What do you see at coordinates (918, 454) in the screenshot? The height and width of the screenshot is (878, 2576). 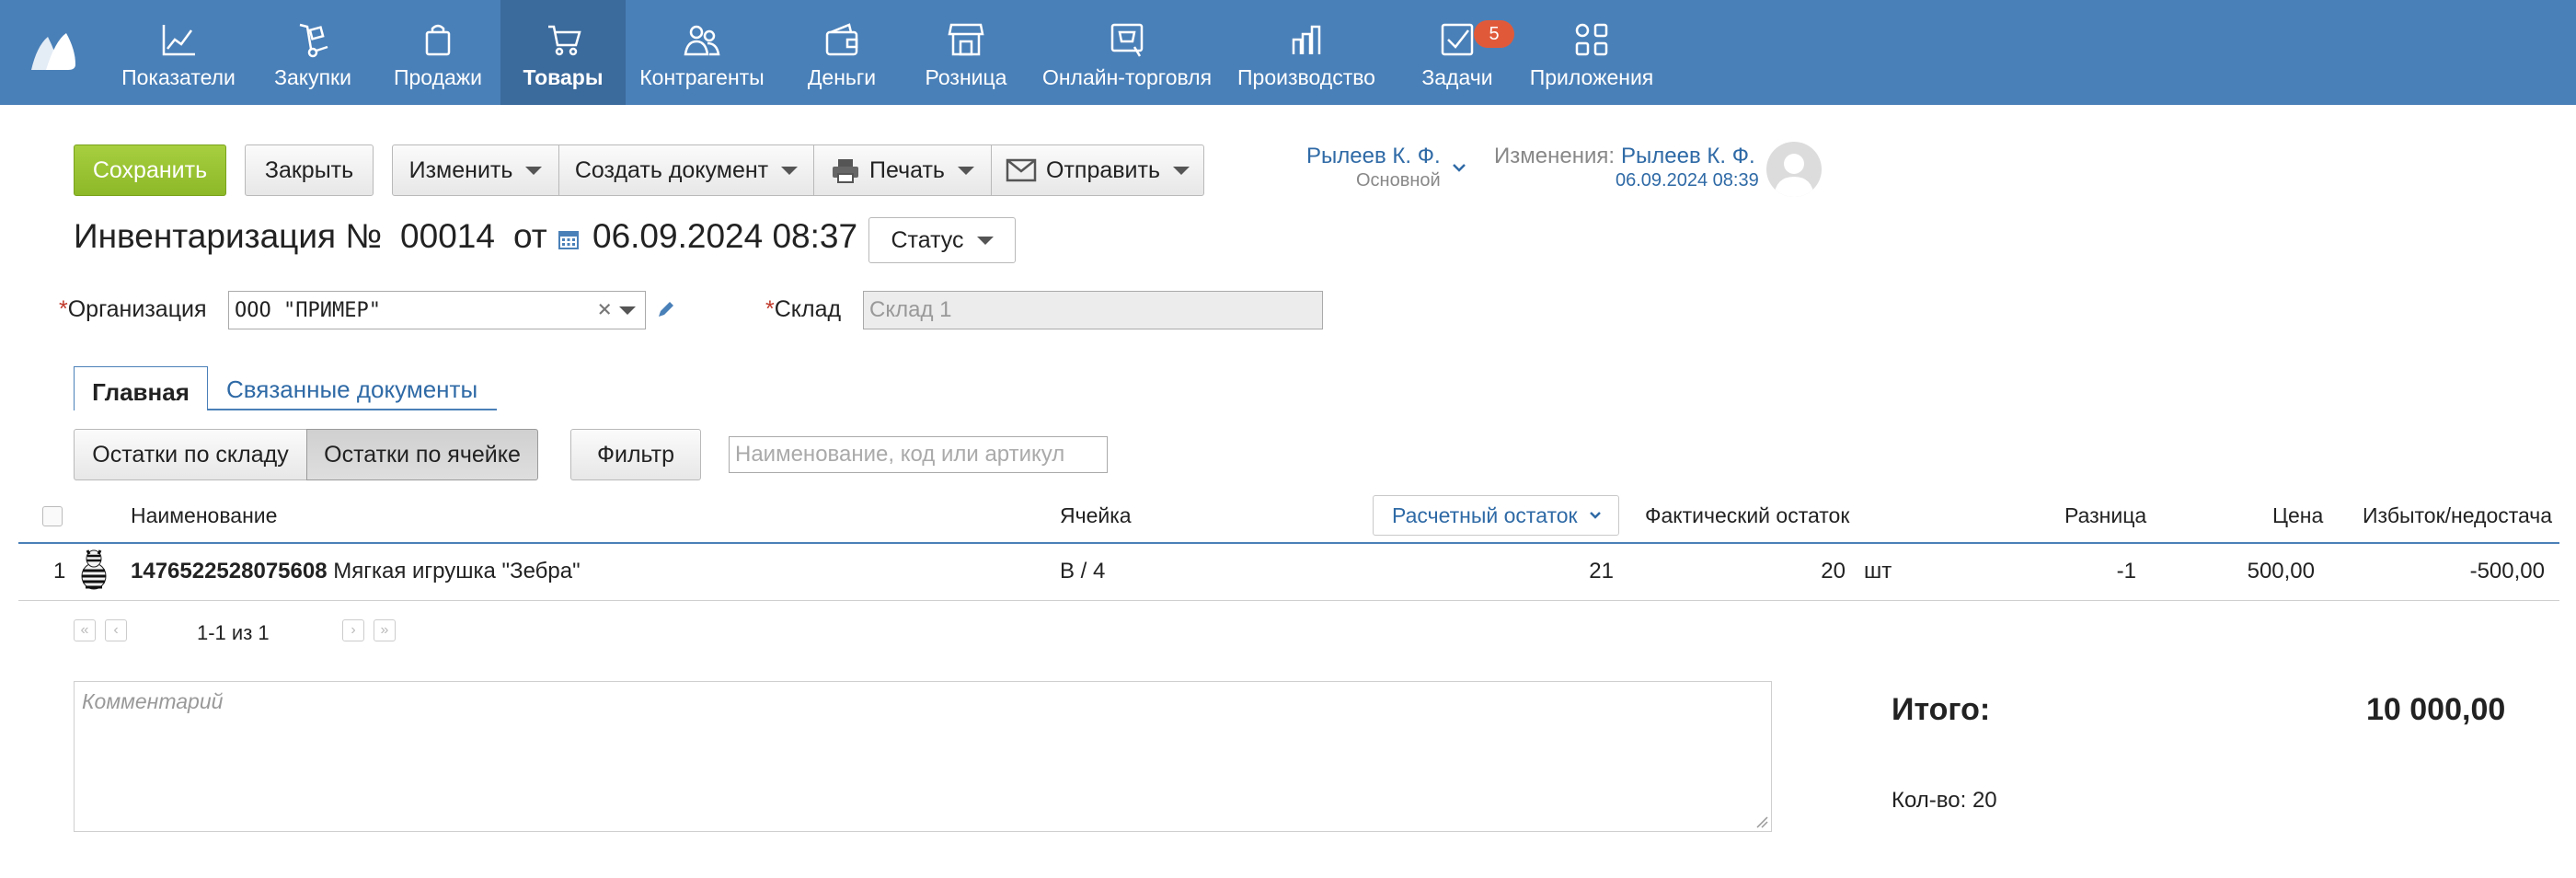 I see `search-input: Наименование, код или артикул` at bounding box center [918, 454].